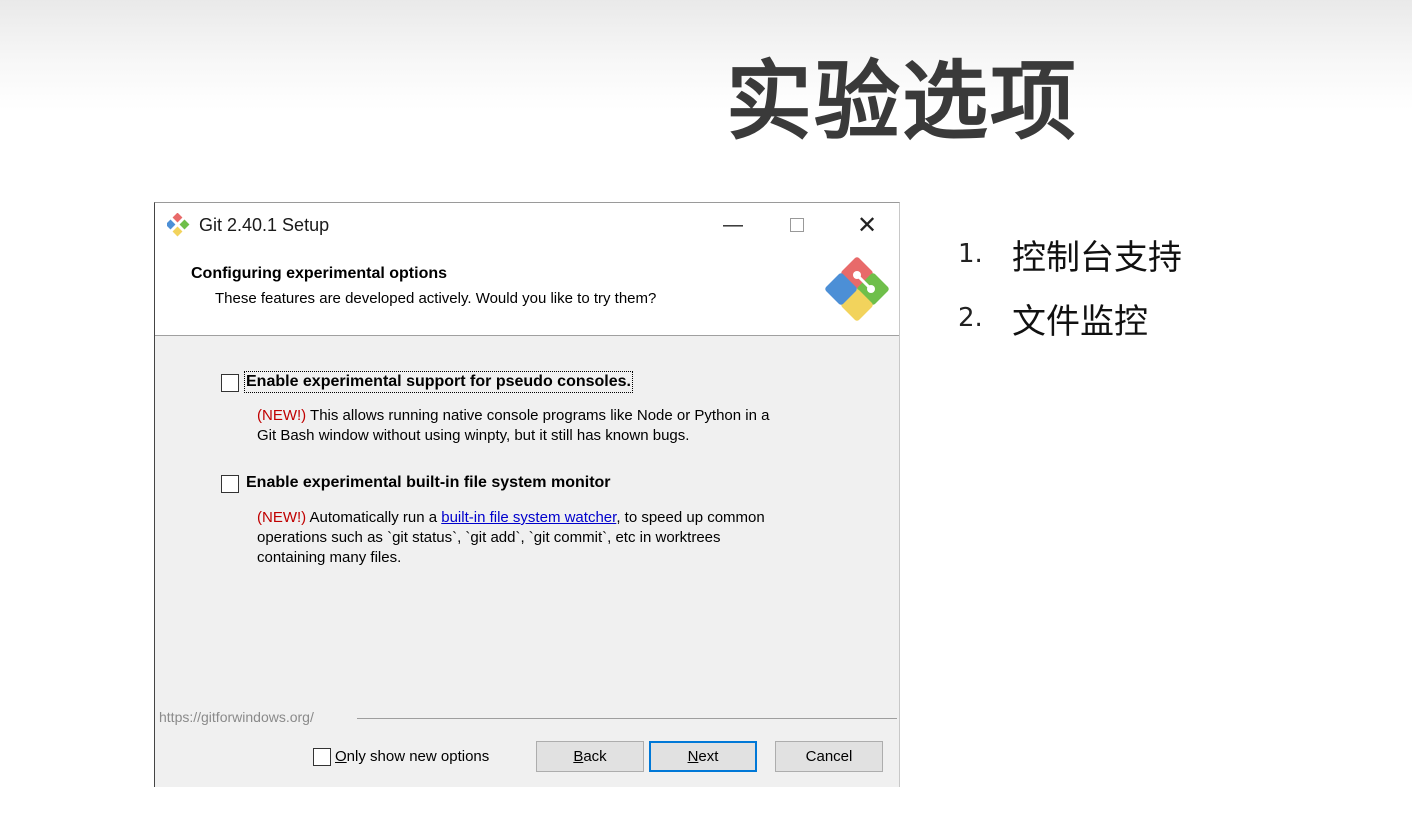  I want to click on footer-divider, so click(627, 718).